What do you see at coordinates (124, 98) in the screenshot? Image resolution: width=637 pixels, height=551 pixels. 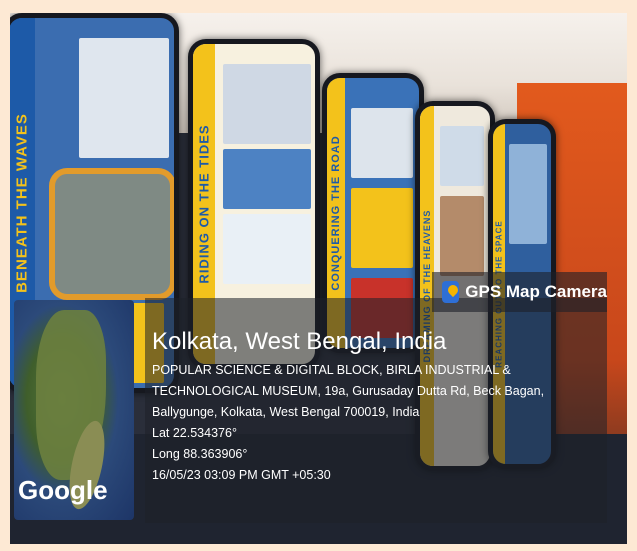 I see `panel-1-image-top` at bounding box center [124, 98].